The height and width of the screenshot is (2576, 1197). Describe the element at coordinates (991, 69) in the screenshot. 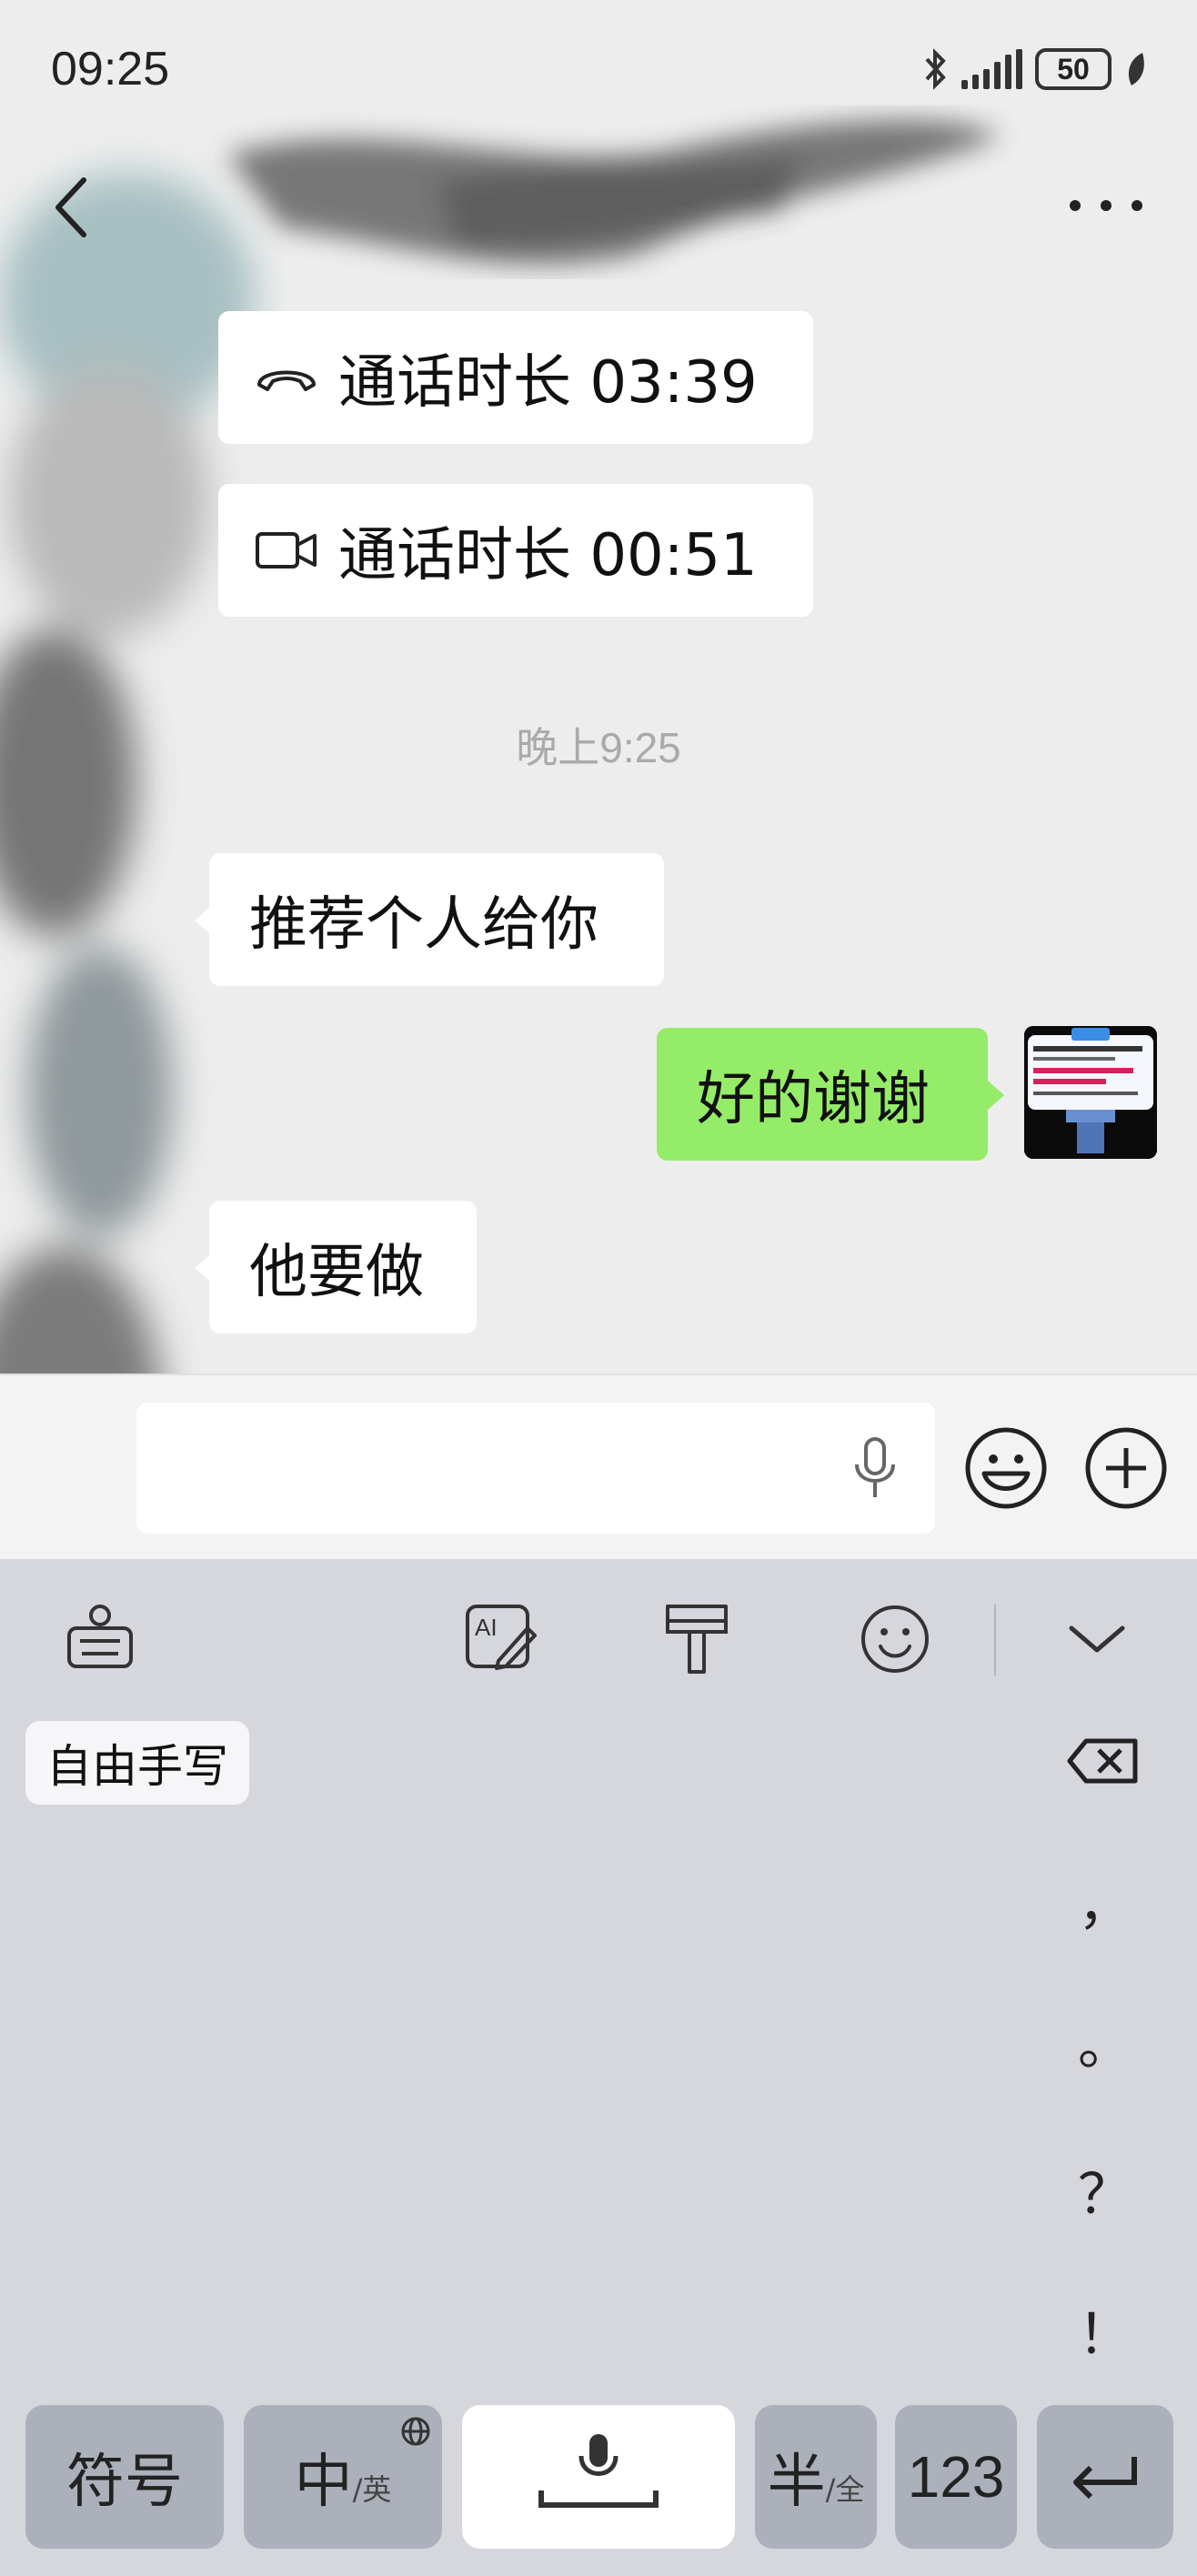

I see `signal-icon` at that location.